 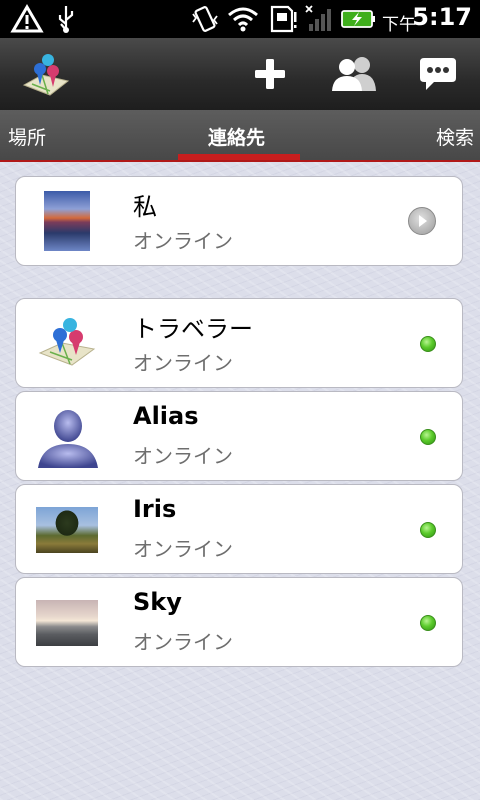 What do you see at coordinates (239, 157) in the screenshot?
I see `active-tab-indicator` at bounding box center [239, 157].